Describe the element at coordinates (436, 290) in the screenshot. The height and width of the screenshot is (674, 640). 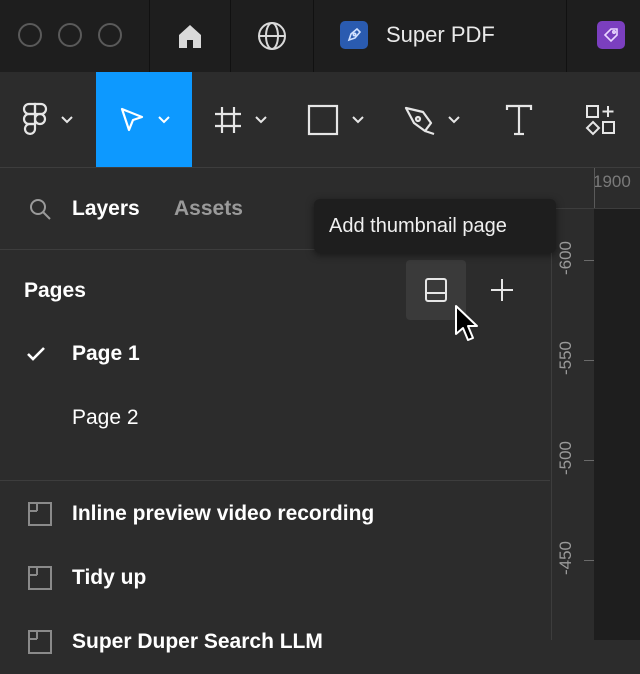
I see `thumbnail-page-icon` at that location.